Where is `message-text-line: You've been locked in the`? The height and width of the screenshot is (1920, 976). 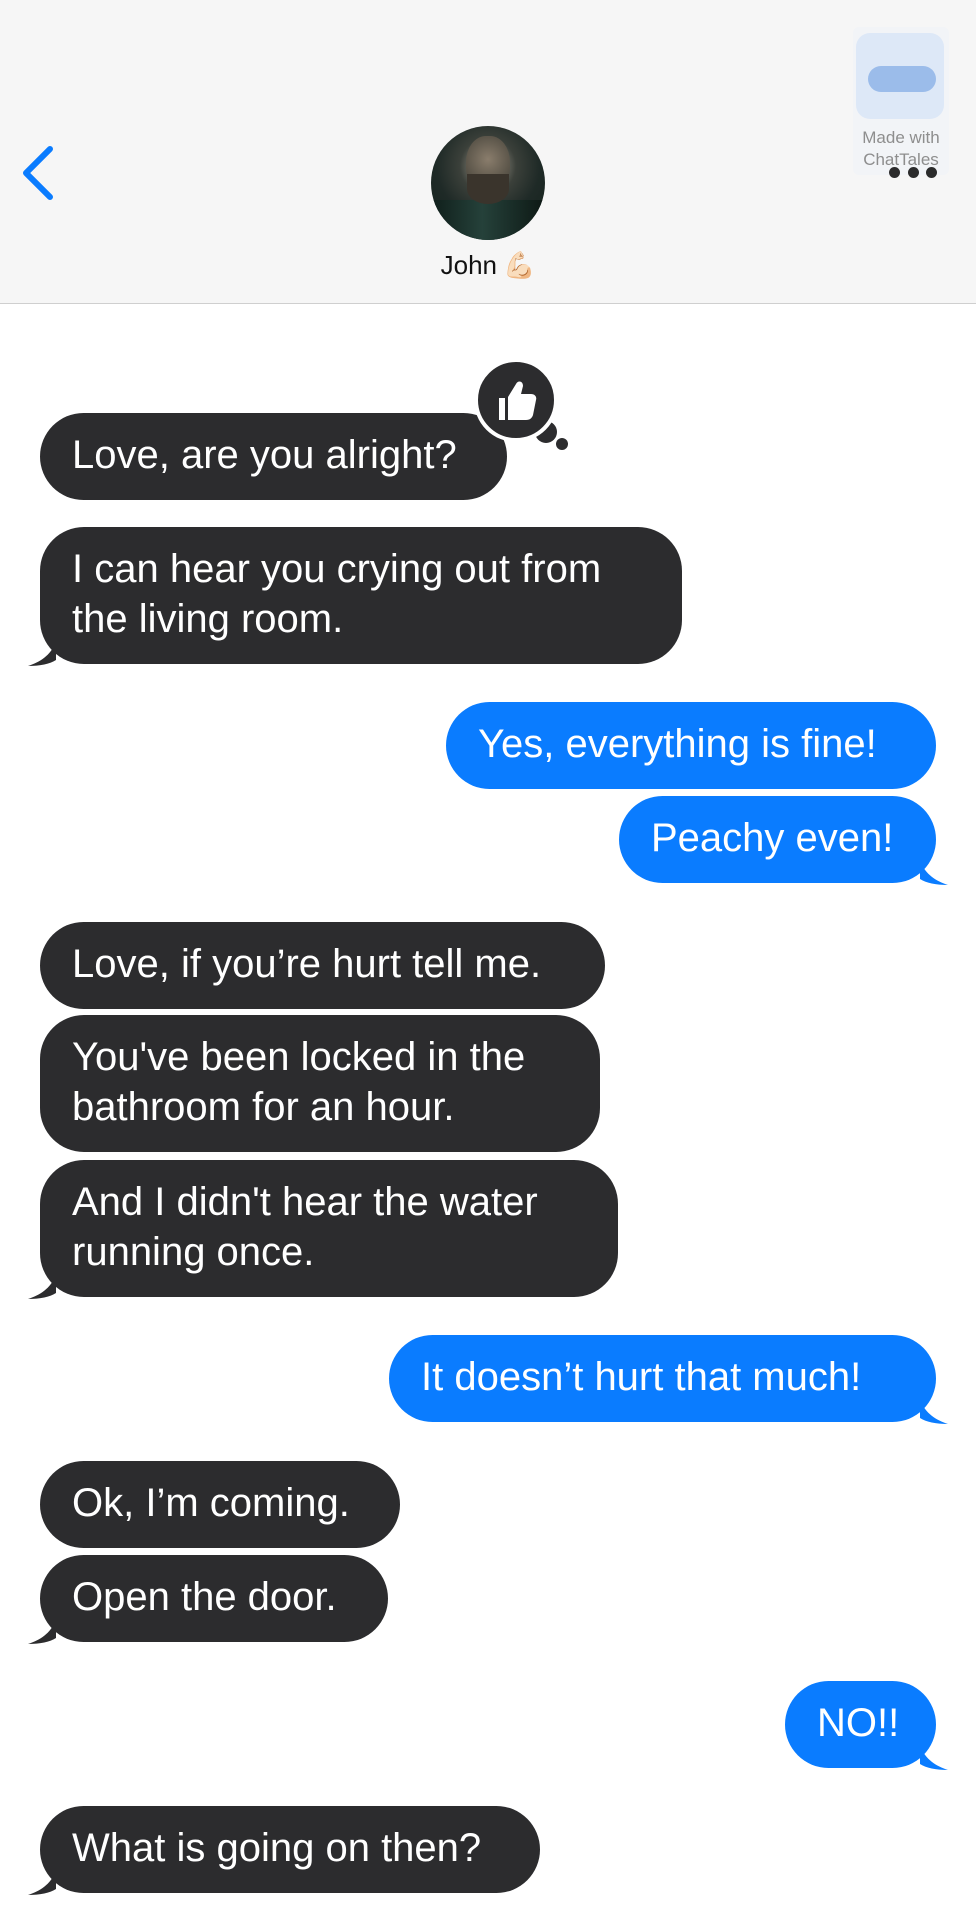
message-text-line: You've been locked in the is located at coordinates (299, 1057).